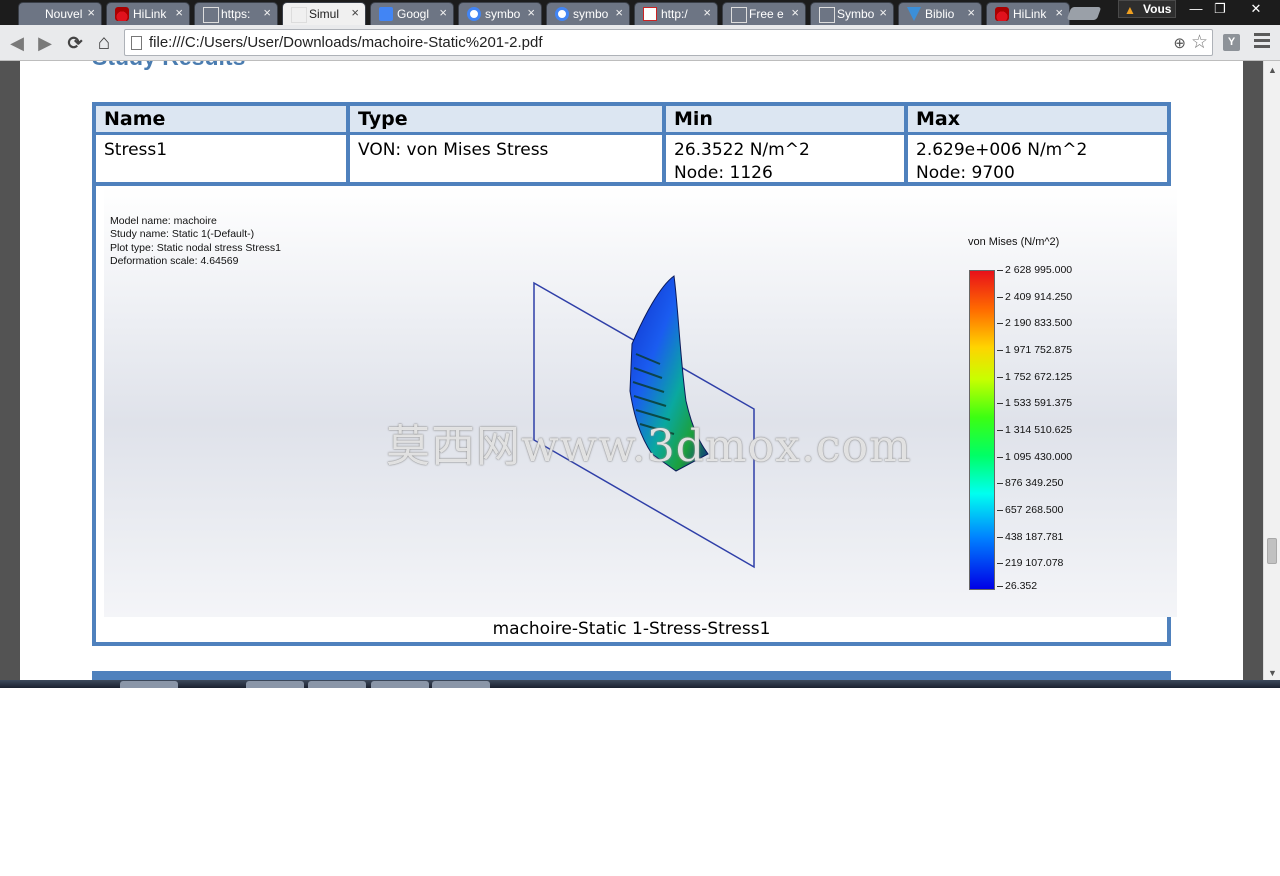  Describe the element at coordinates (324, 13) in the screenshot. I see `tab-4: Simul ×` at that location.